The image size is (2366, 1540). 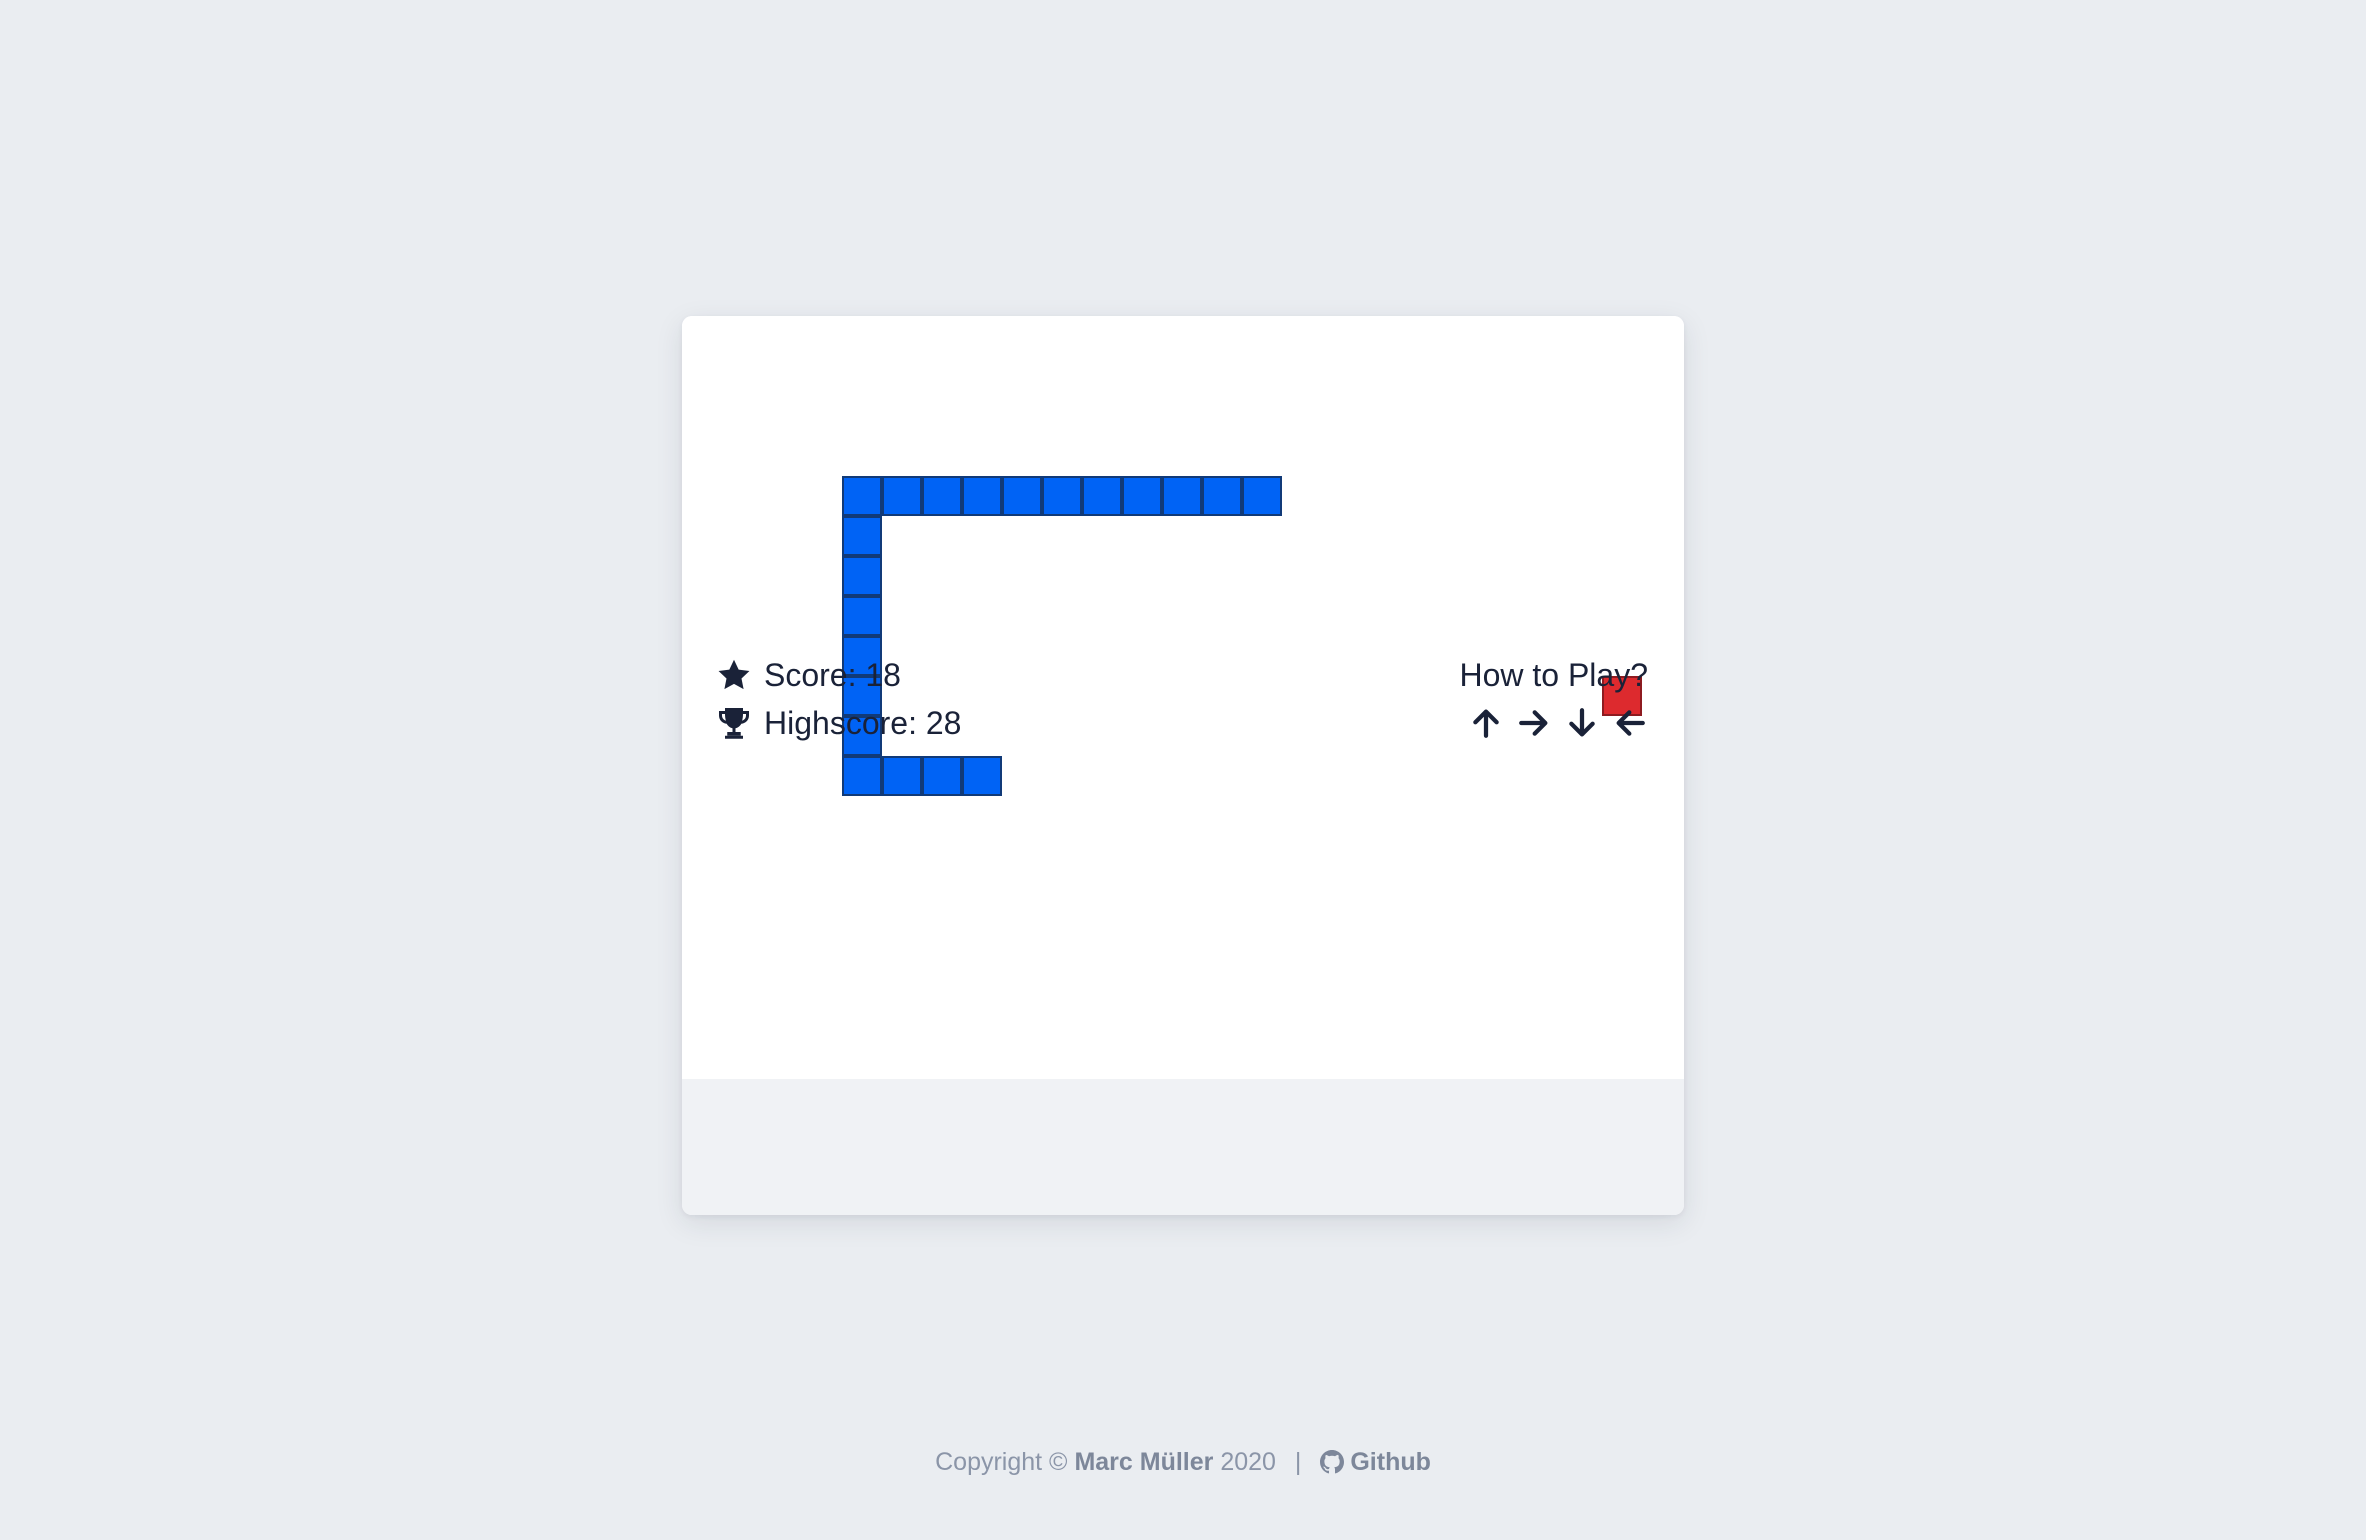 I want to click on github-icon, so click(x=1332, y=1462).